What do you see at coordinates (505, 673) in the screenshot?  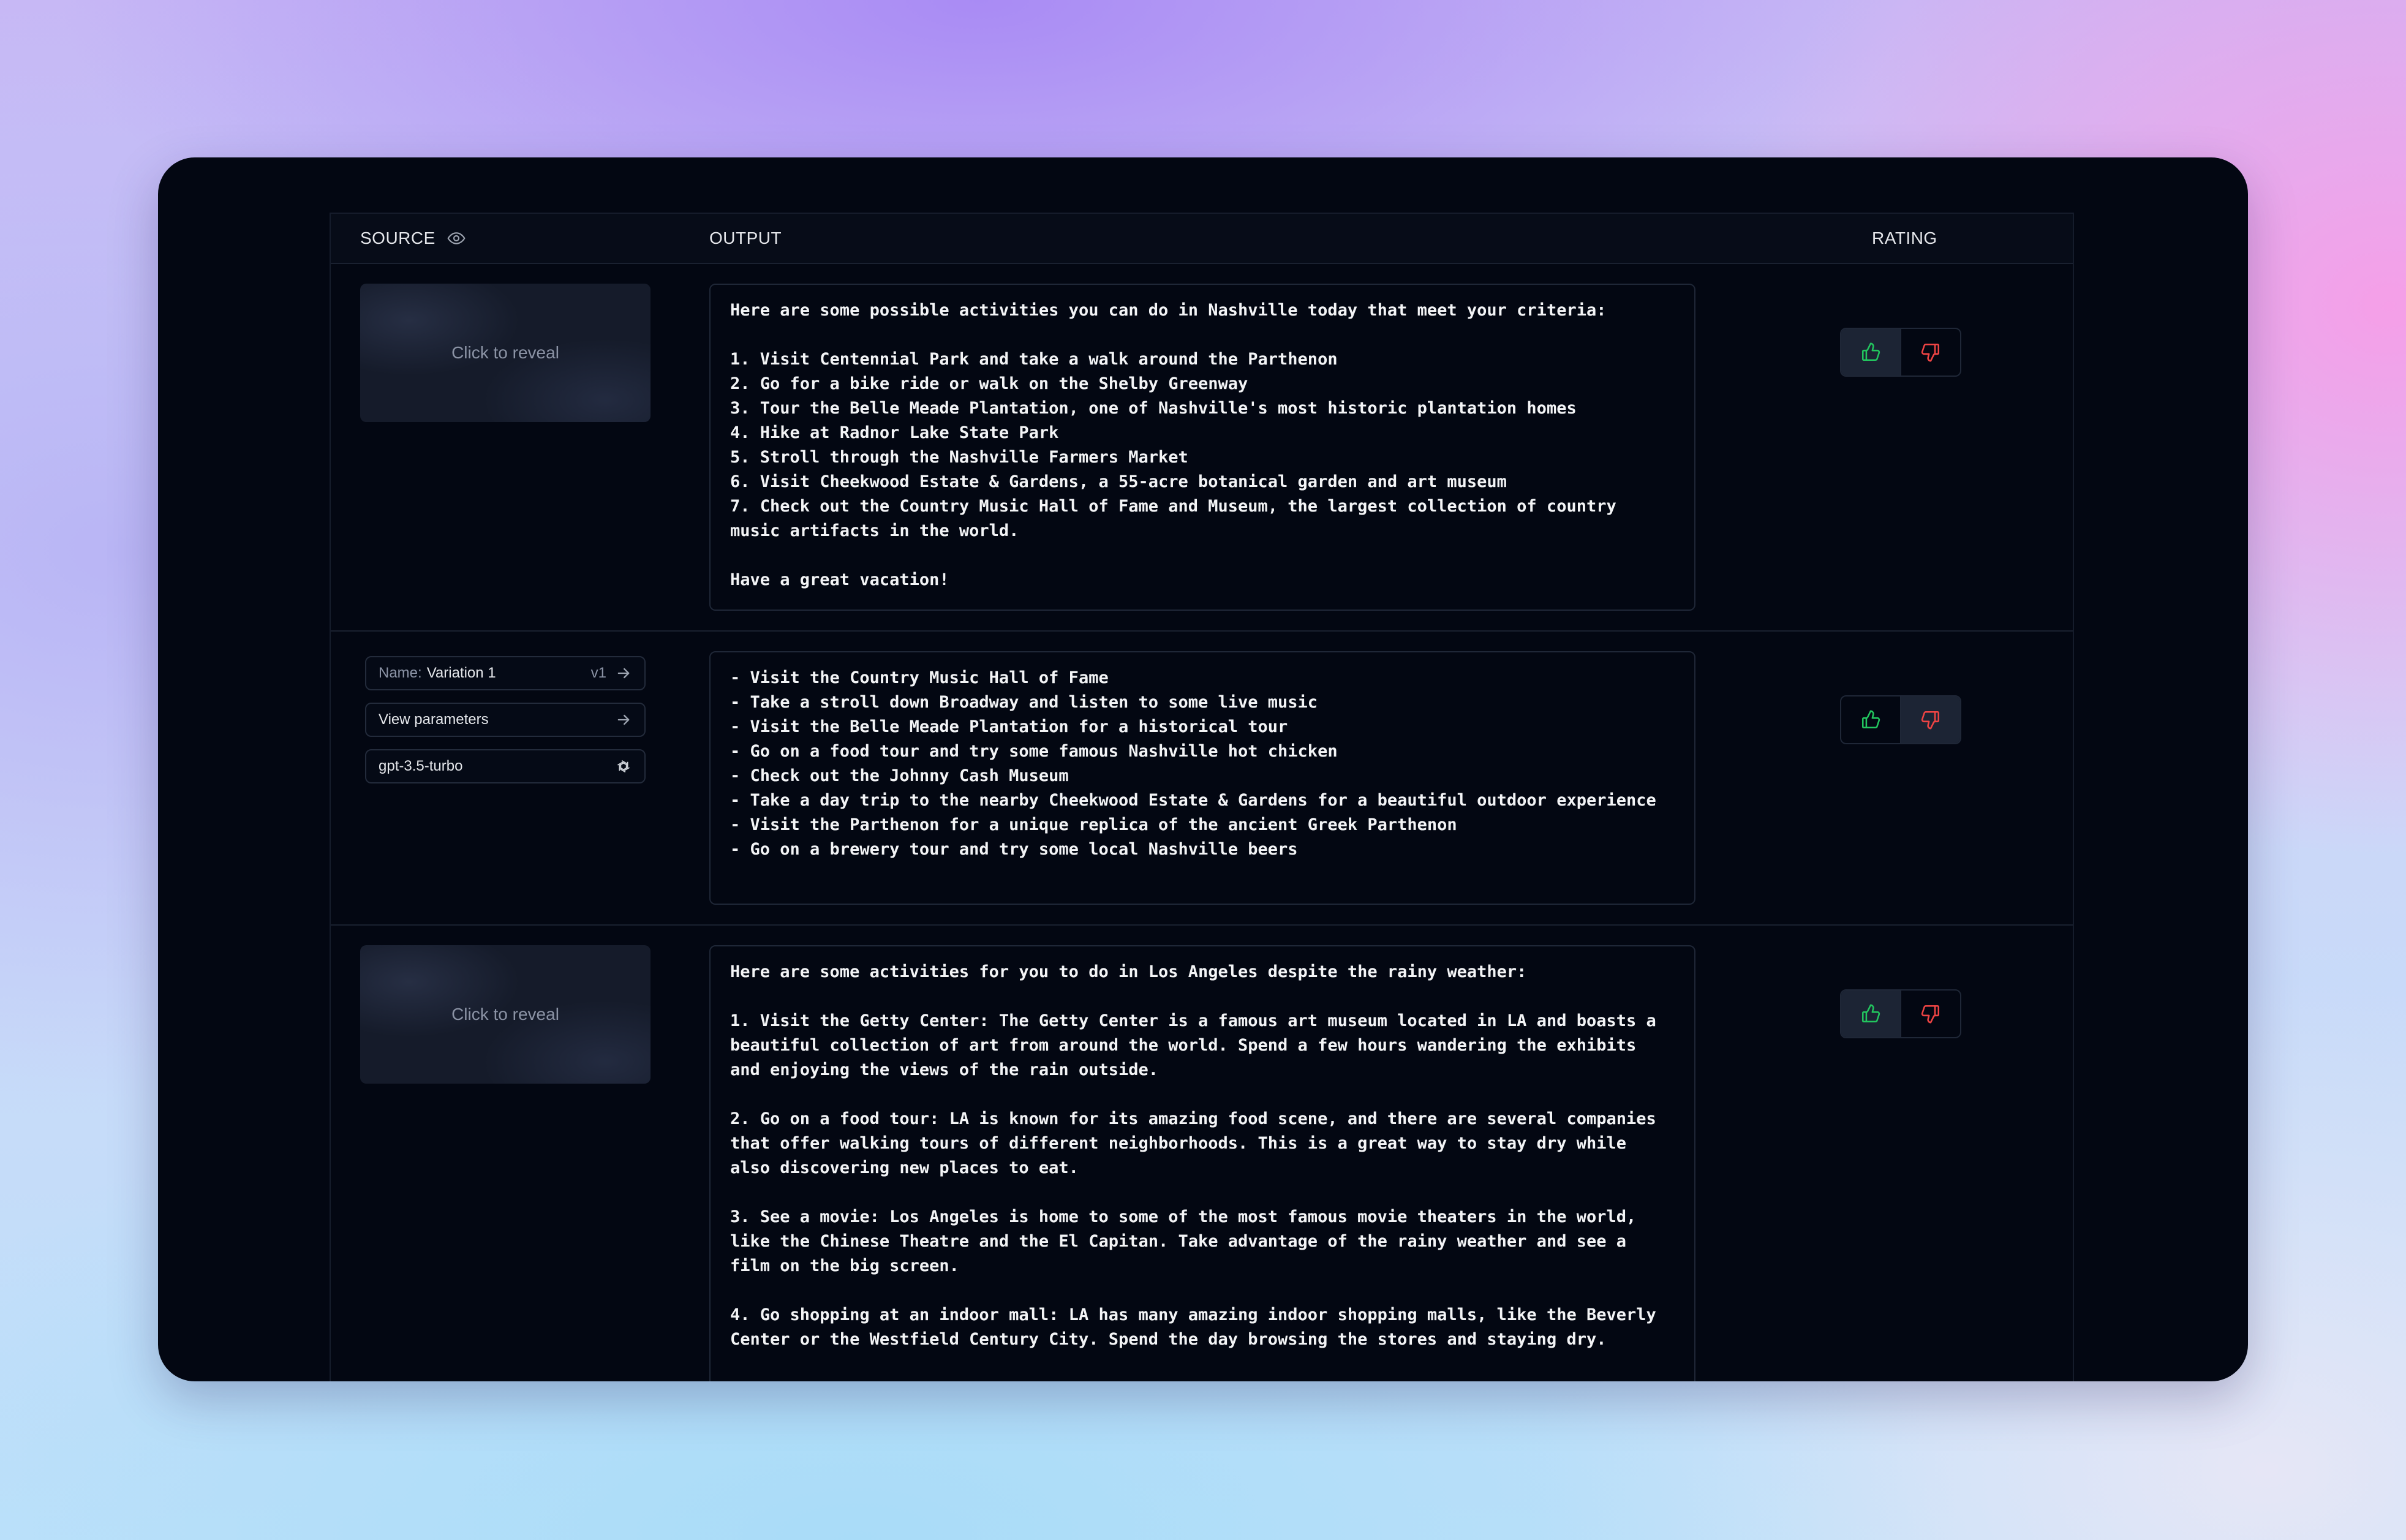 I see `variation-name-field: Name: Variation 1 v1` at bounding box center [505, 673].